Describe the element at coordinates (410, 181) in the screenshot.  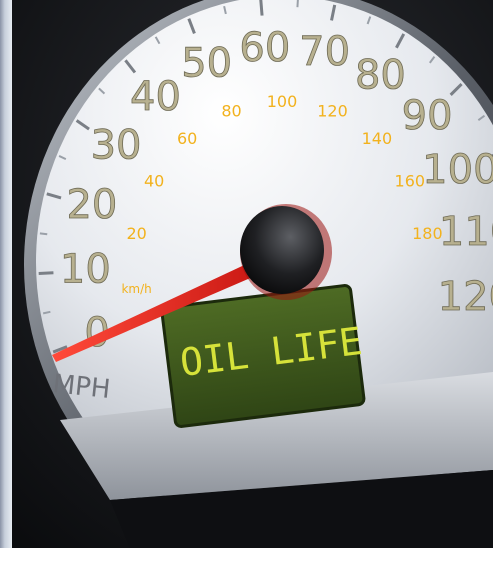
I see `kmh-label: 160` at that location.